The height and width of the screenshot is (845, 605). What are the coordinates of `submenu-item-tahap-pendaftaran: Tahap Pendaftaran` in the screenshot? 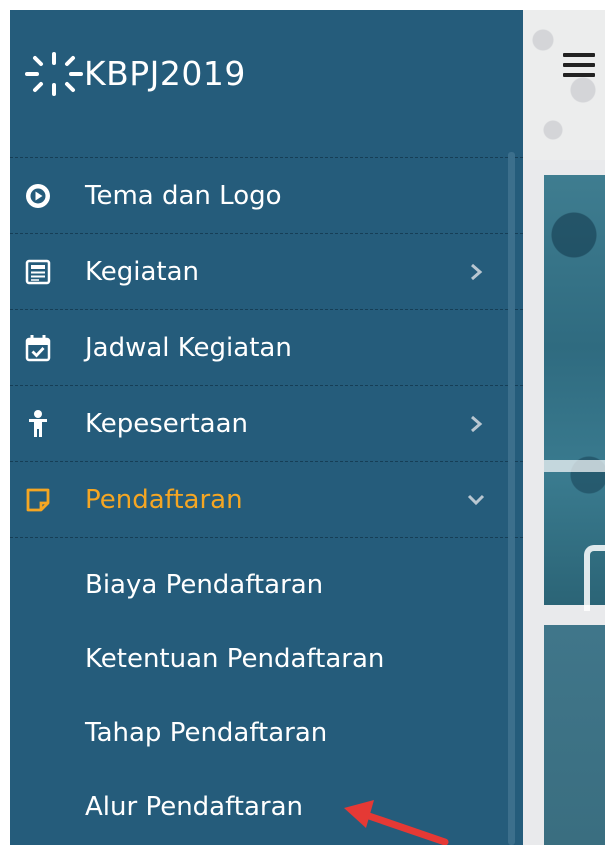 It's located at (266, 733).